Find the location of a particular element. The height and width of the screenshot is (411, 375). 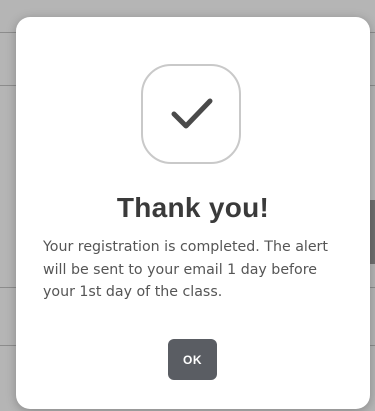

checkmark-icon is located at coordinates (192, 113).